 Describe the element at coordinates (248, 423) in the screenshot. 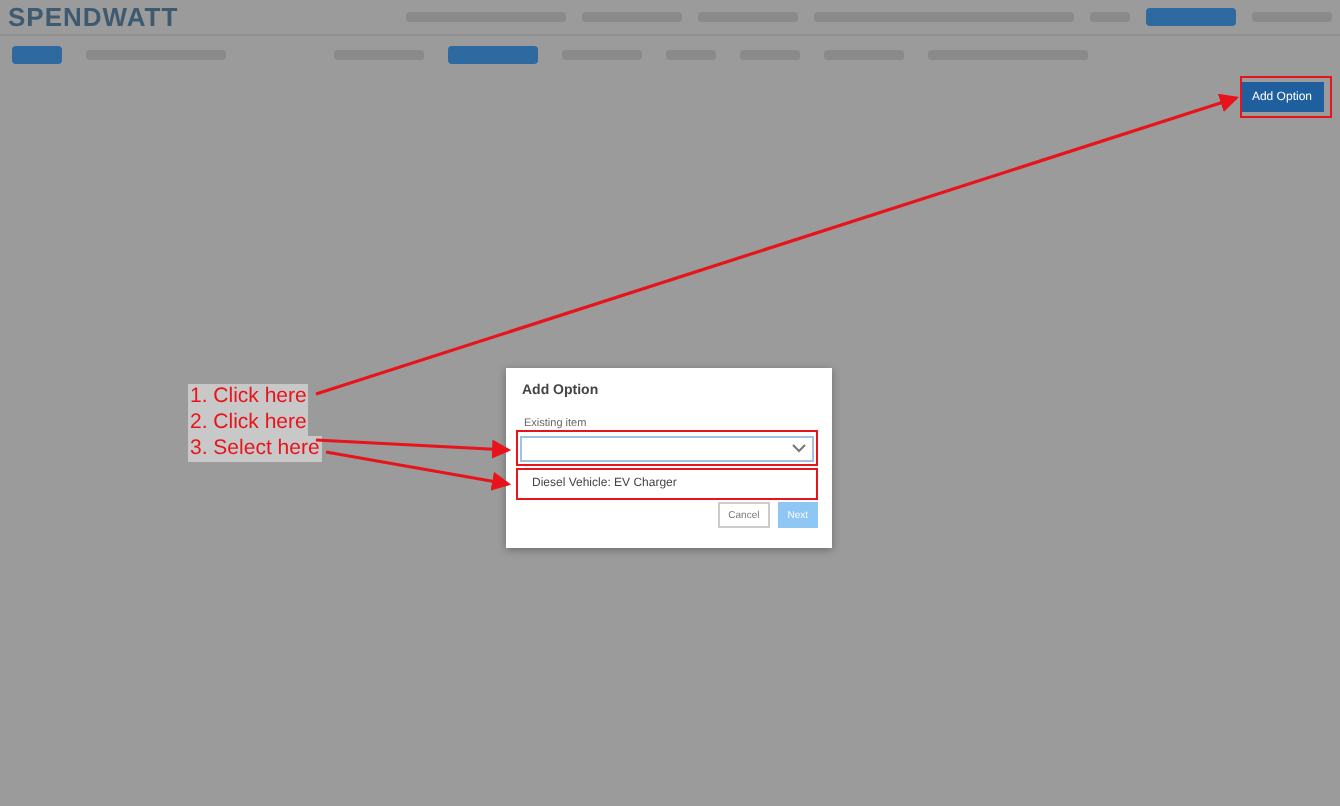

I see `annotation-label: 2. Click here` at that location.